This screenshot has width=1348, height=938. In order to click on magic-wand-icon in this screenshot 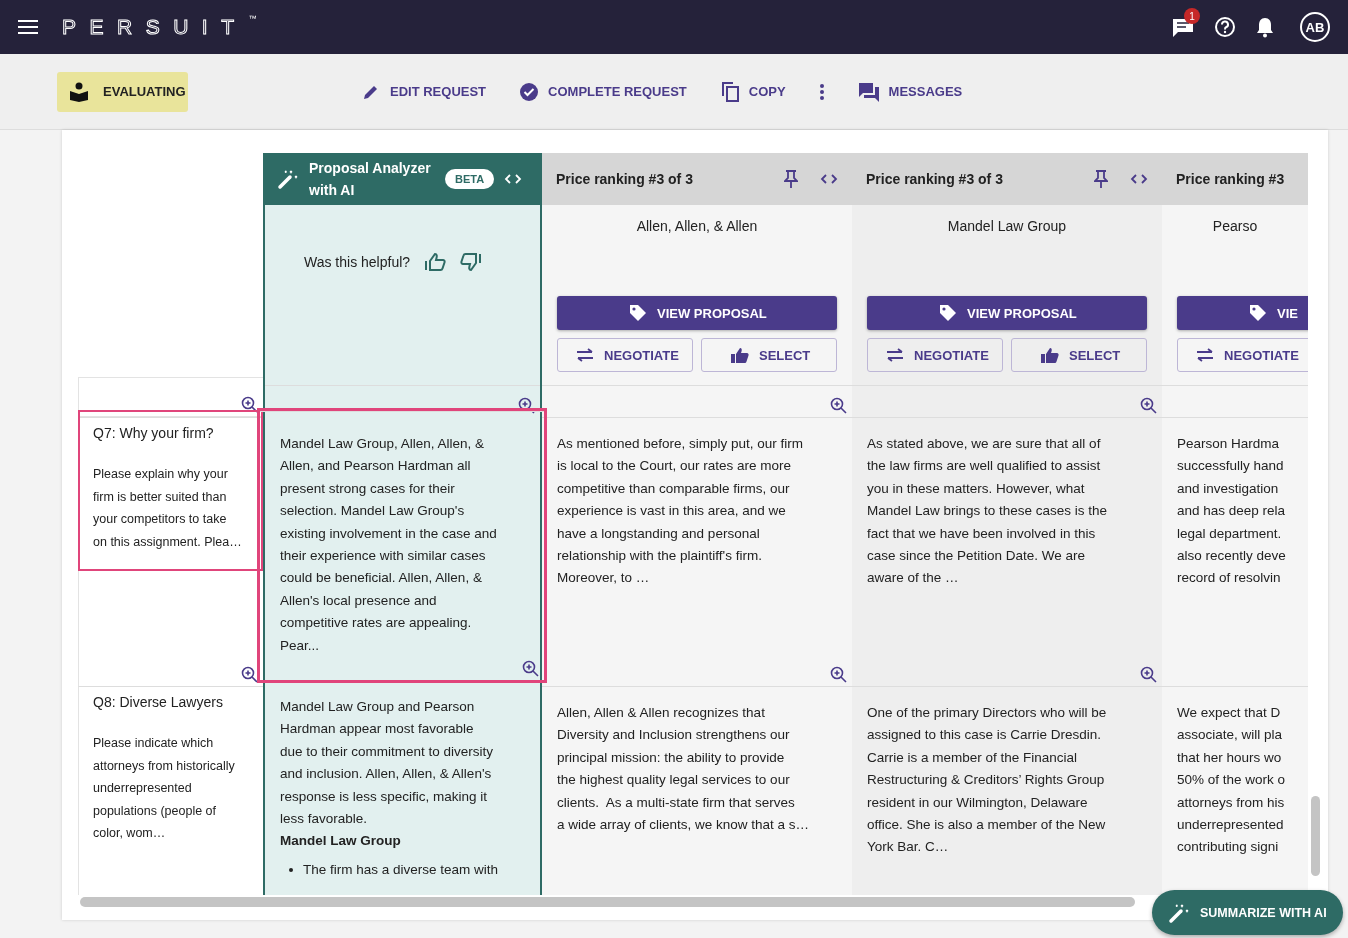, I will do `click(288, 179)`.